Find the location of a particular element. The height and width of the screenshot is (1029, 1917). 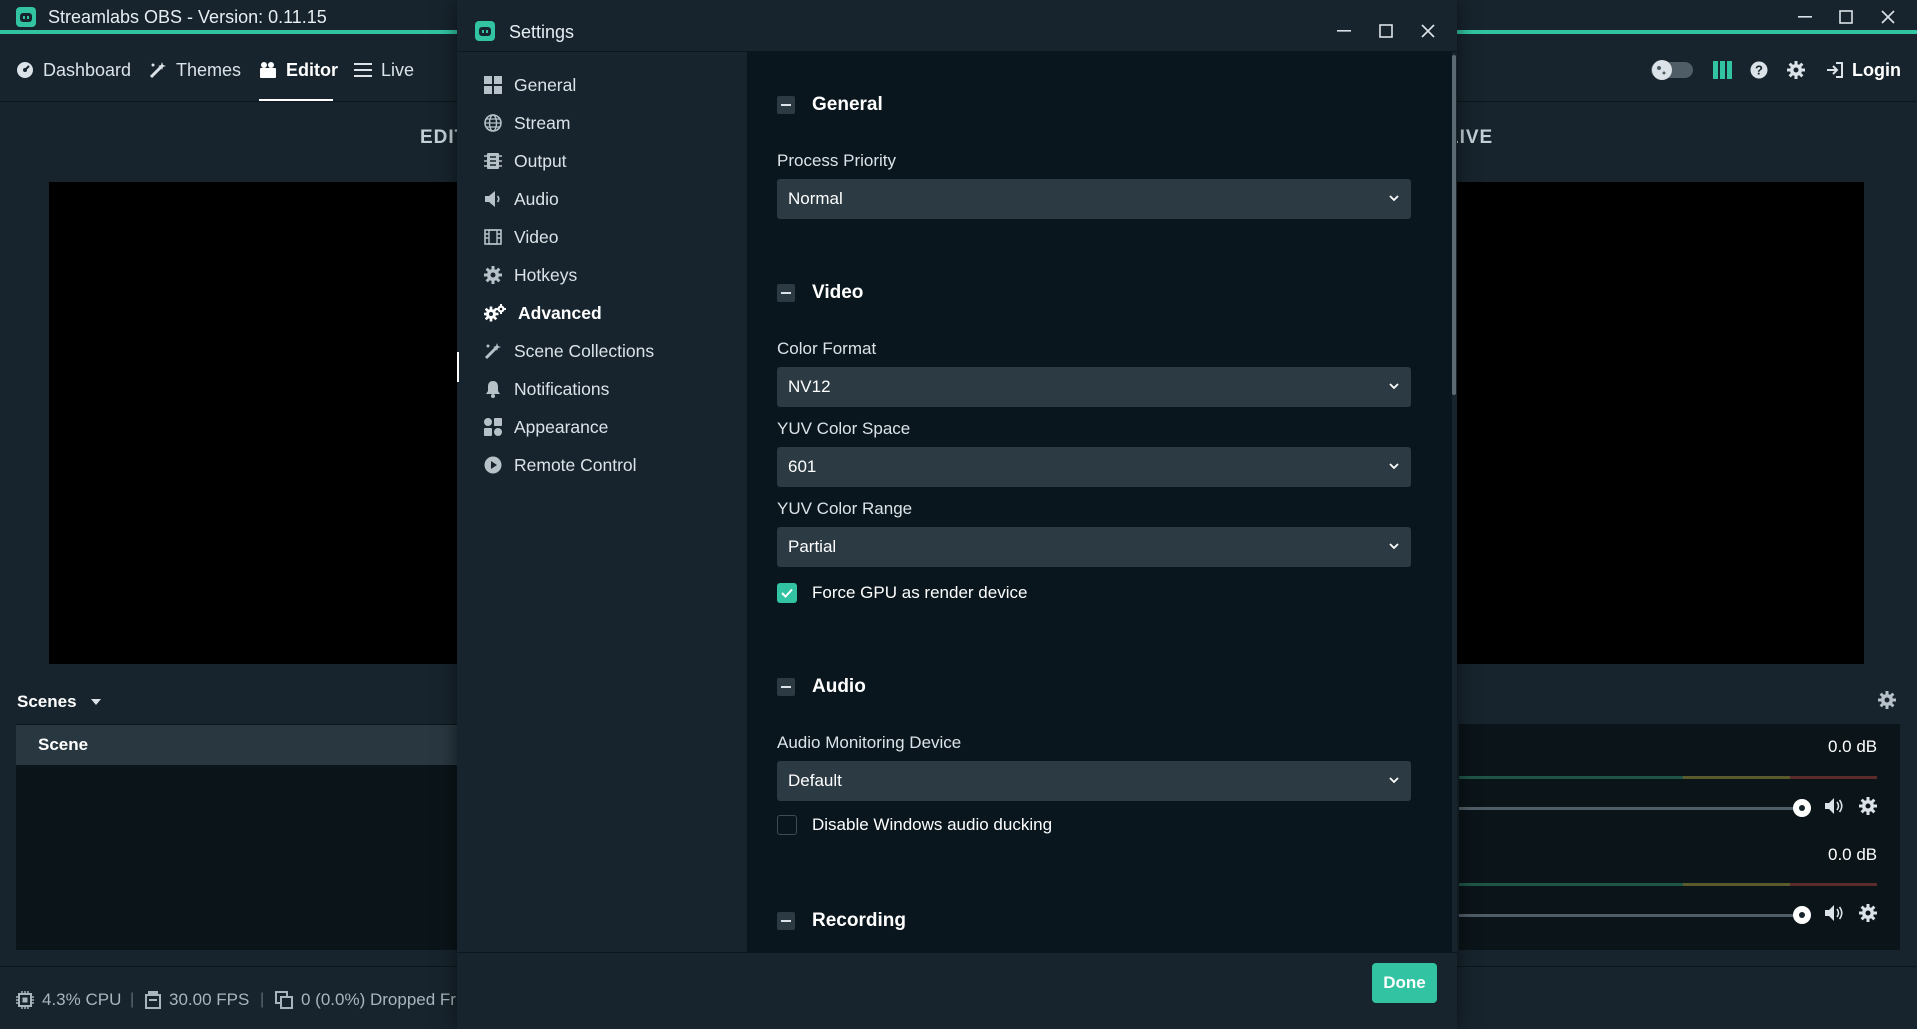

audio-monitoring-value: Default is located at coordinates (815, 780).